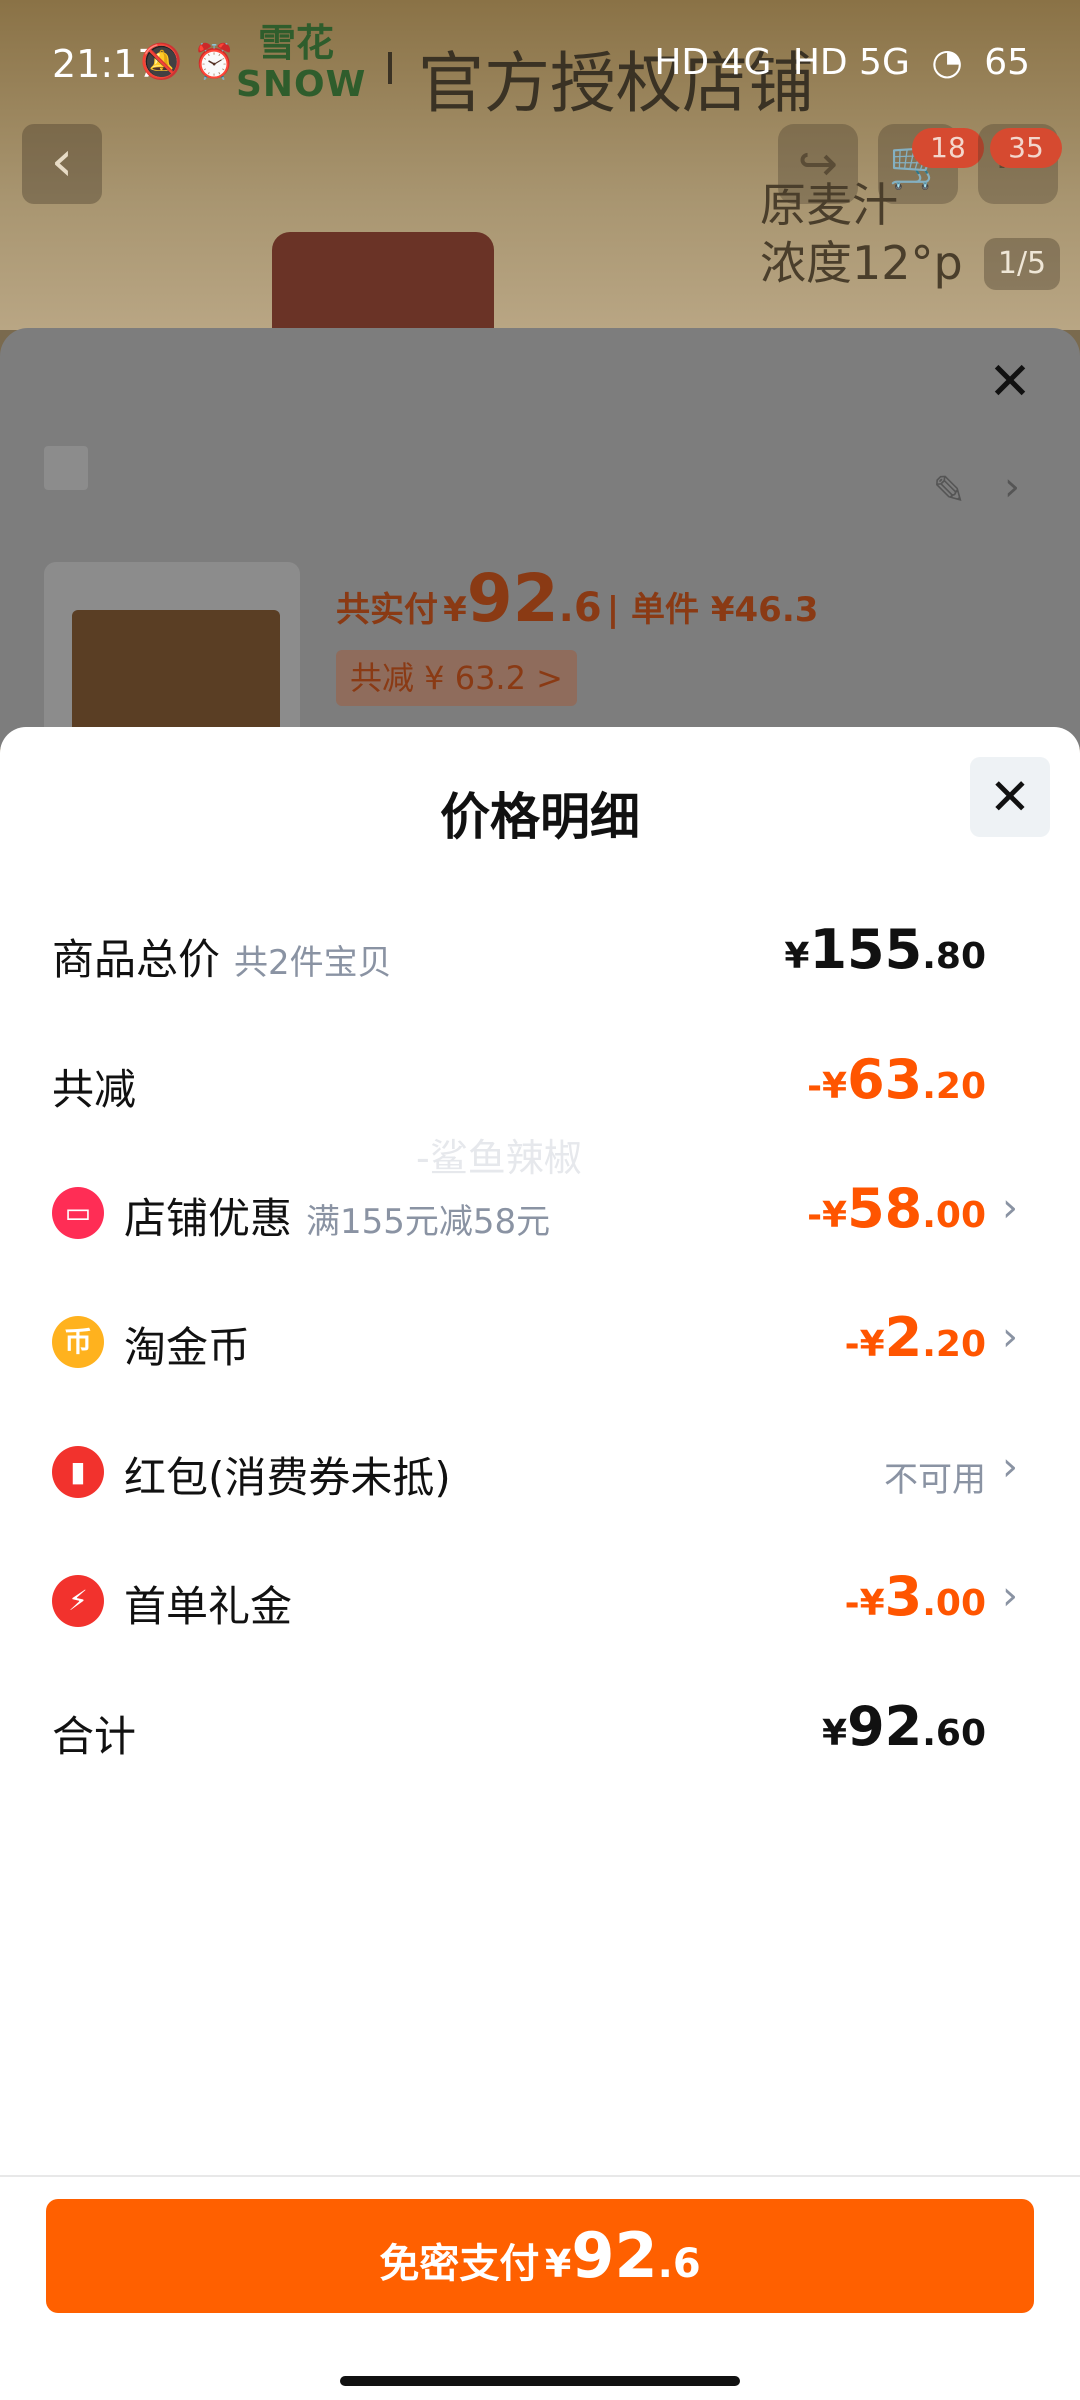  What do you see at coordinates (1022, 264) in the screenshot?
I see `image-counter: 1/5` at bounding box center [1022, 264].